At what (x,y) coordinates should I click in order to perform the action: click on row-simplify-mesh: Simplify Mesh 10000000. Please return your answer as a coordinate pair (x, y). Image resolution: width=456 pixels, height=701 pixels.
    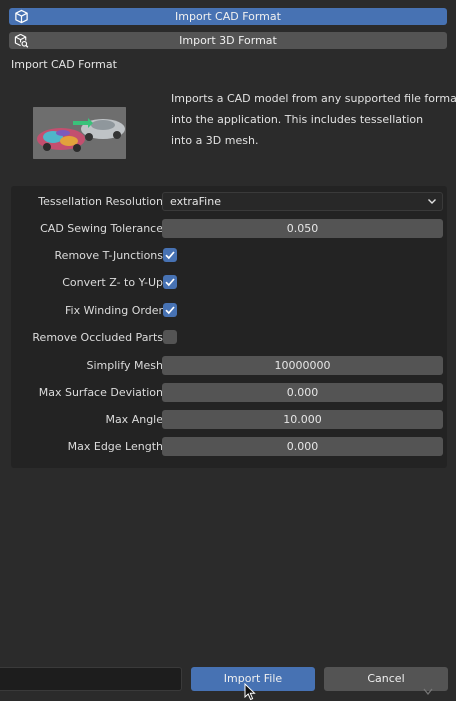
    Looking at the image, I should click on (229, 365).